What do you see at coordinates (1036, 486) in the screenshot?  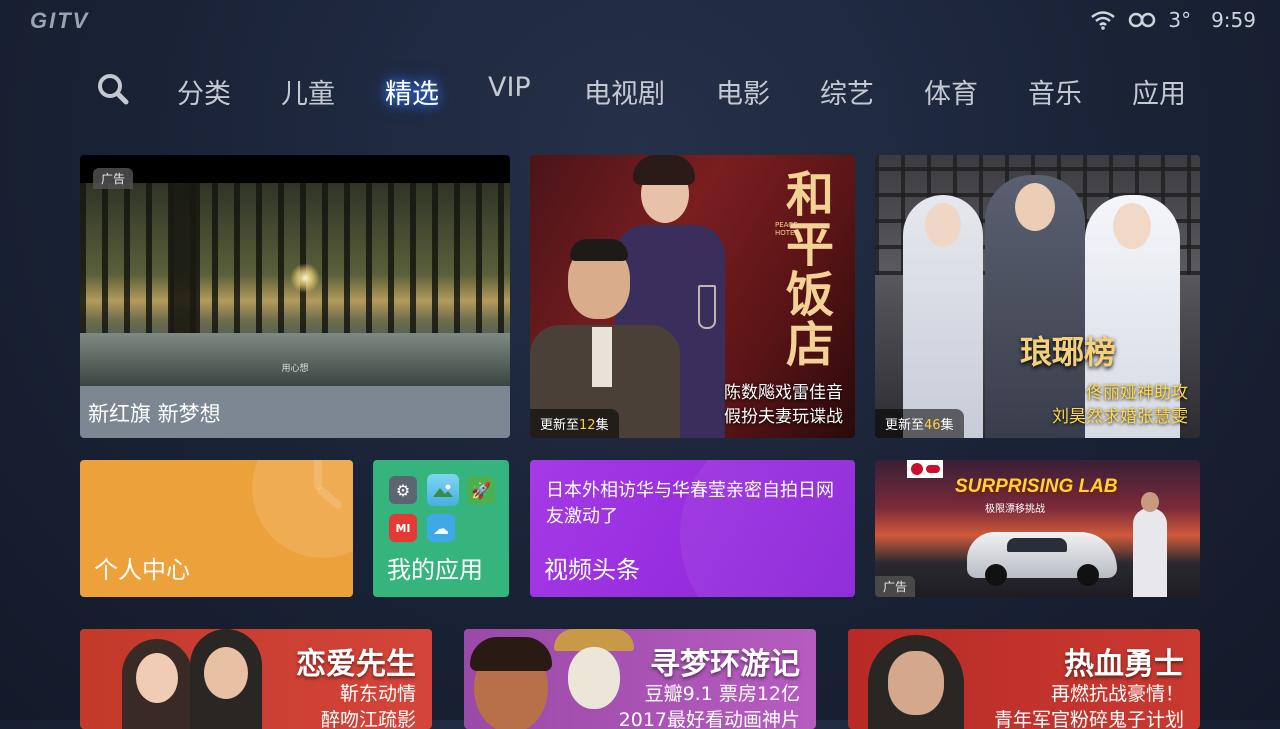 I see `lab-title: SURPRISING LAB` at bounding box center [1036, 486].